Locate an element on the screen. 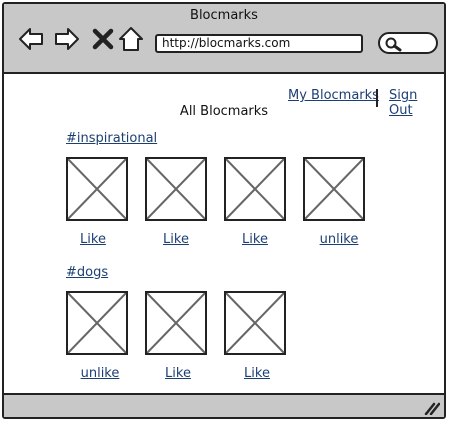  home-icon is located at coordinates (131, 39).